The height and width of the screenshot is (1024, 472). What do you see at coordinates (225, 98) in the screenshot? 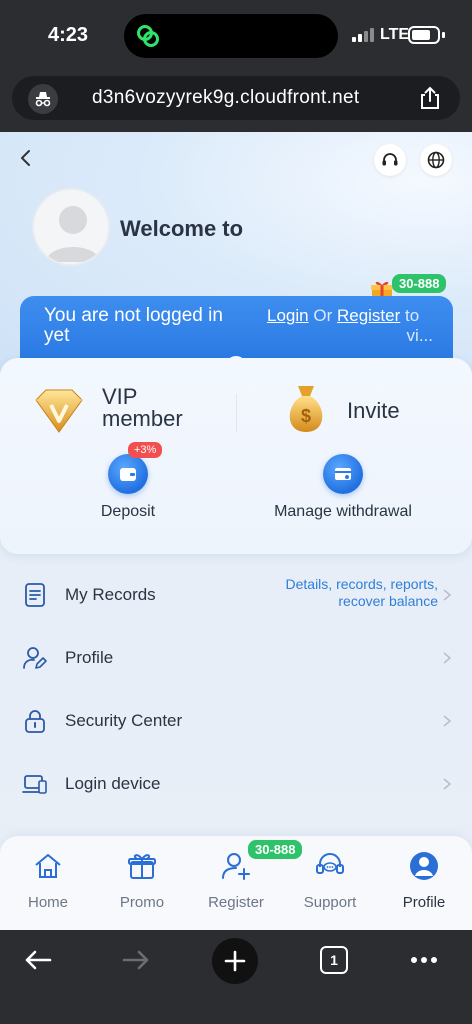
I see `url-text: d3n6vozyyrek9g.cloudfront.net` at bounding box center [225, 98].